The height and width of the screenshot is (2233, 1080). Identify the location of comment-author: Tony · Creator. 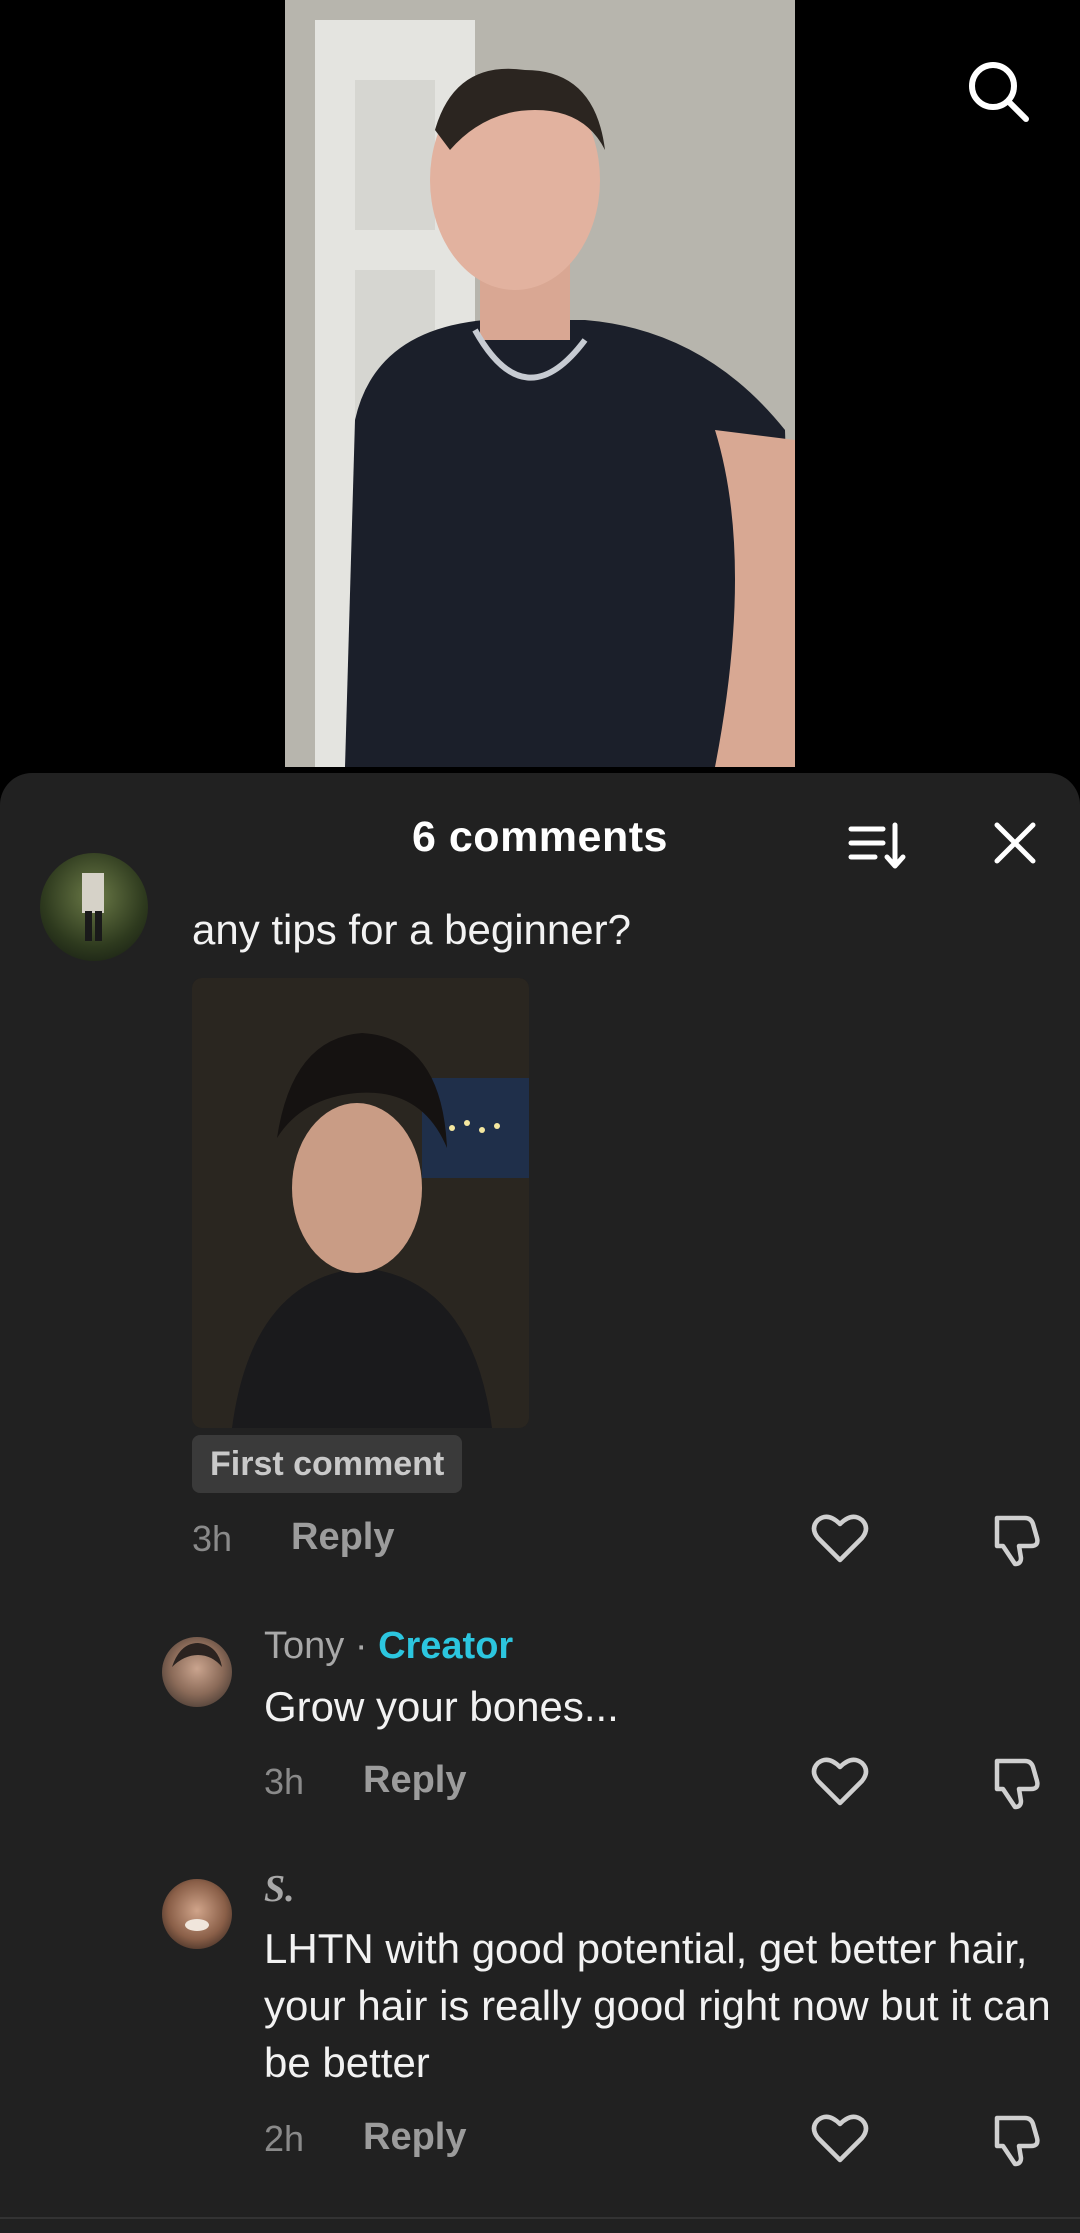
(388, 1646).